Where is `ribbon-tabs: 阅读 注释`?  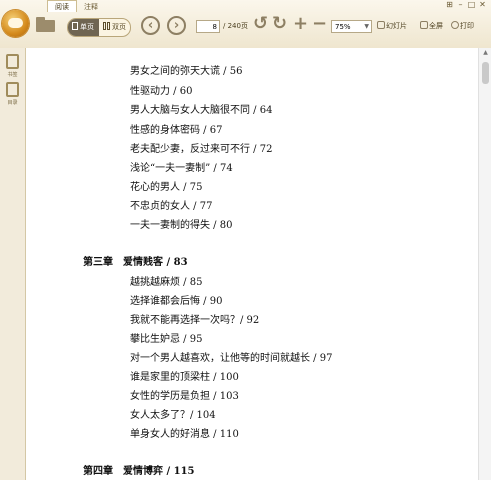
ribbon-tabs: 阅读 注释 is located at coordinates (76, 6).